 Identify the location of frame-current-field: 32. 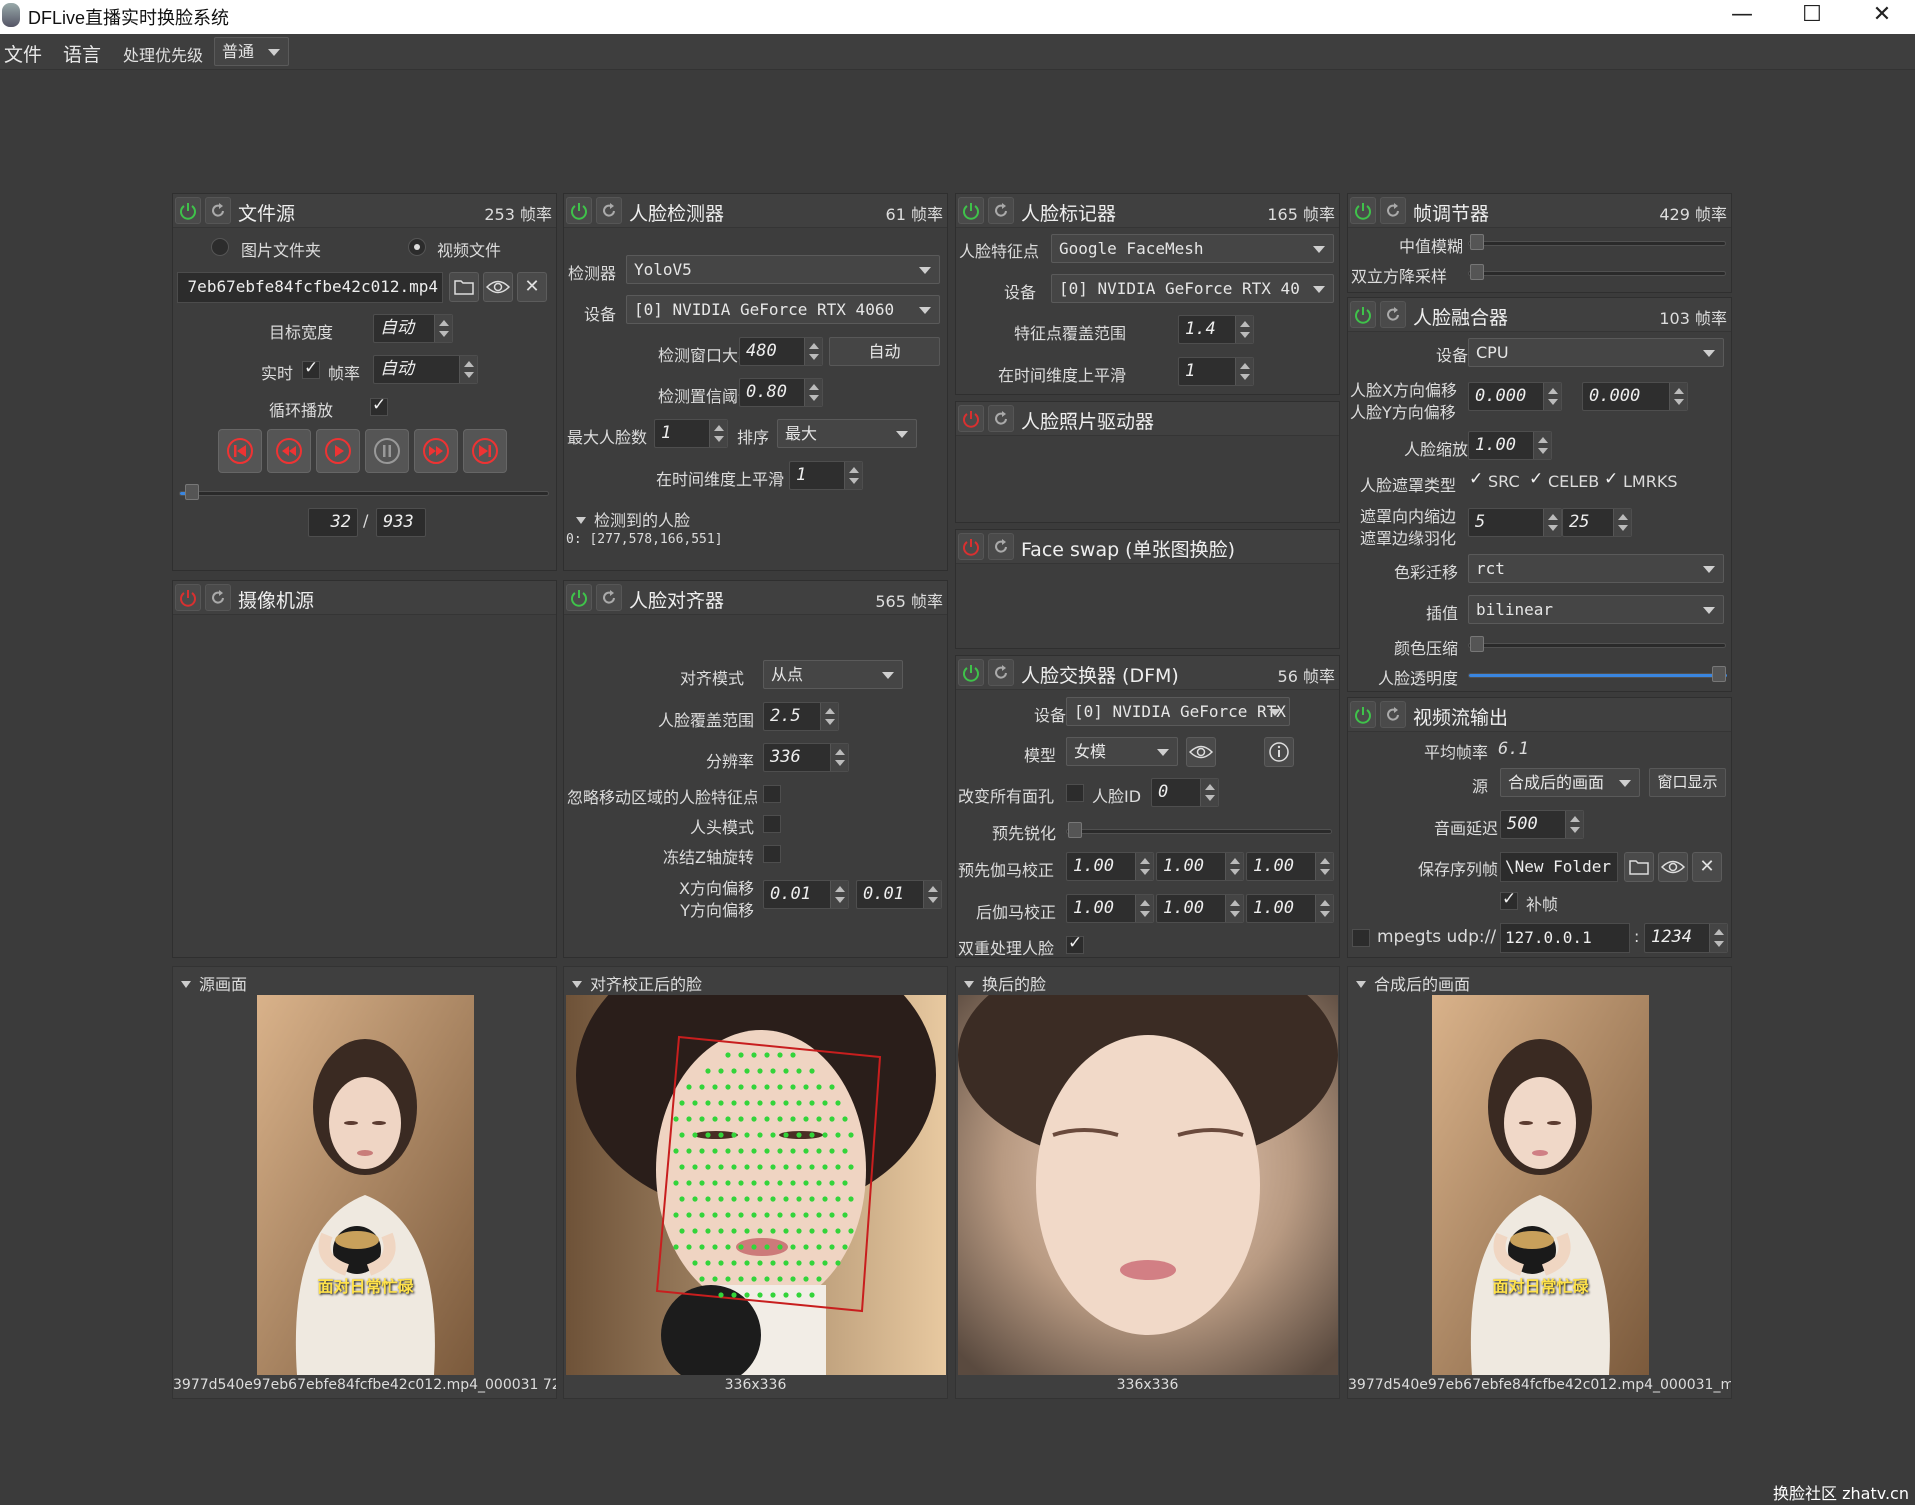
(333, 522).